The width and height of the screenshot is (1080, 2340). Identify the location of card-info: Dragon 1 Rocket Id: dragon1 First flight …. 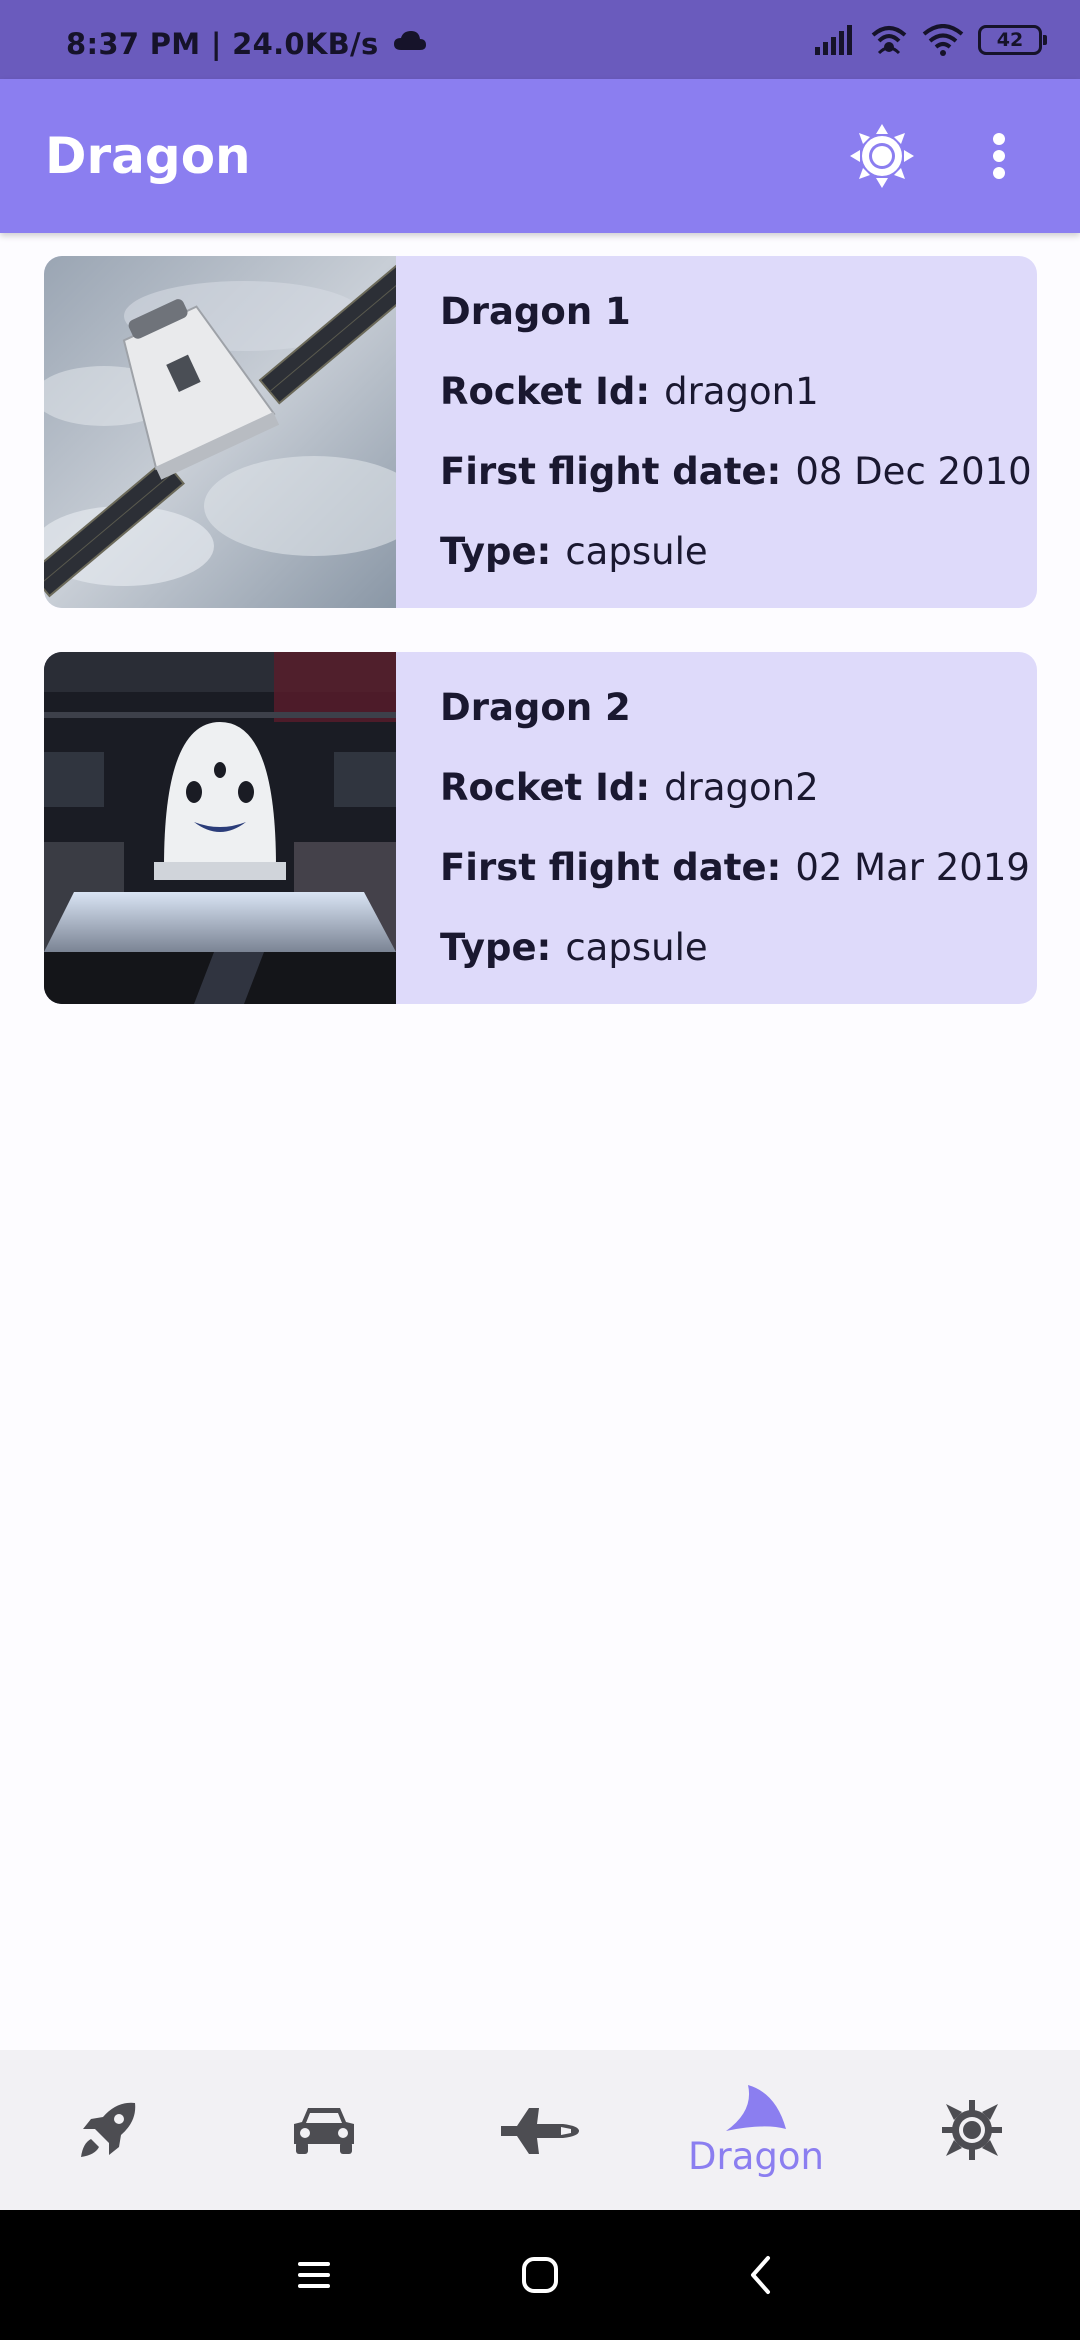
(714, 432).